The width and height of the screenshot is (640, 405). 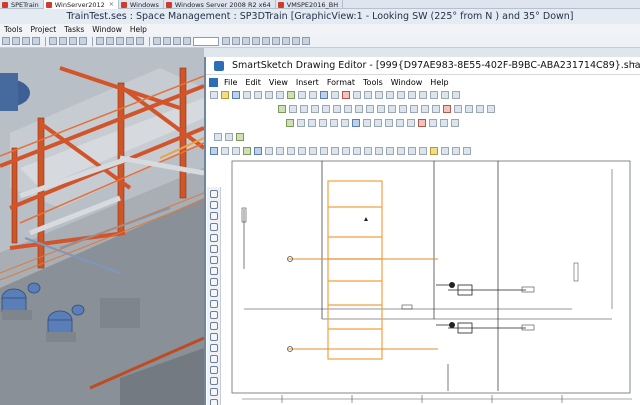 I want to click on mirror-icon, so click(x=403, y=109).